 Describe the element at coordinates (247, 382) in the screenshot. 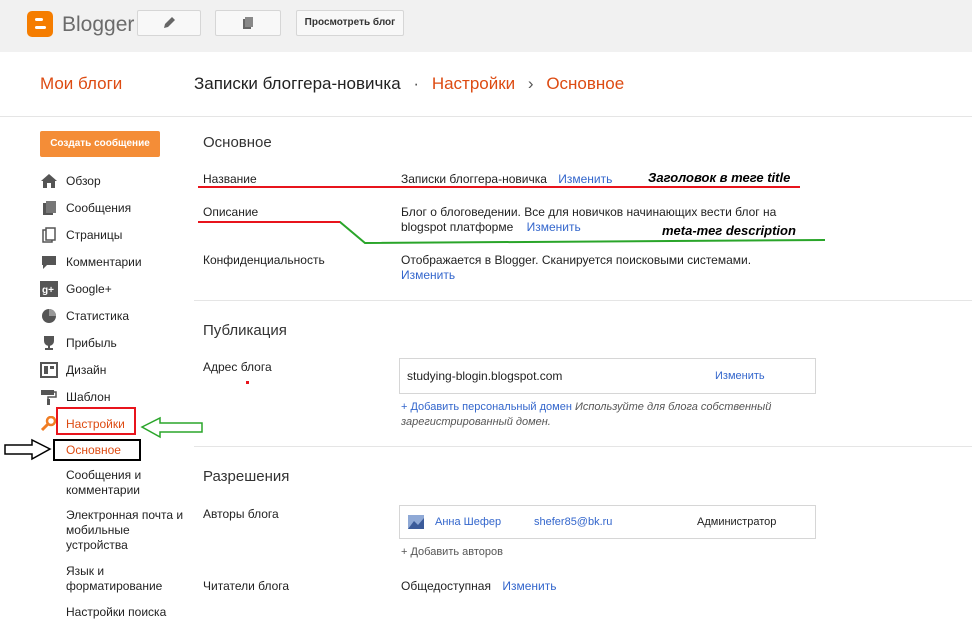

I see `red-dot` at that location.